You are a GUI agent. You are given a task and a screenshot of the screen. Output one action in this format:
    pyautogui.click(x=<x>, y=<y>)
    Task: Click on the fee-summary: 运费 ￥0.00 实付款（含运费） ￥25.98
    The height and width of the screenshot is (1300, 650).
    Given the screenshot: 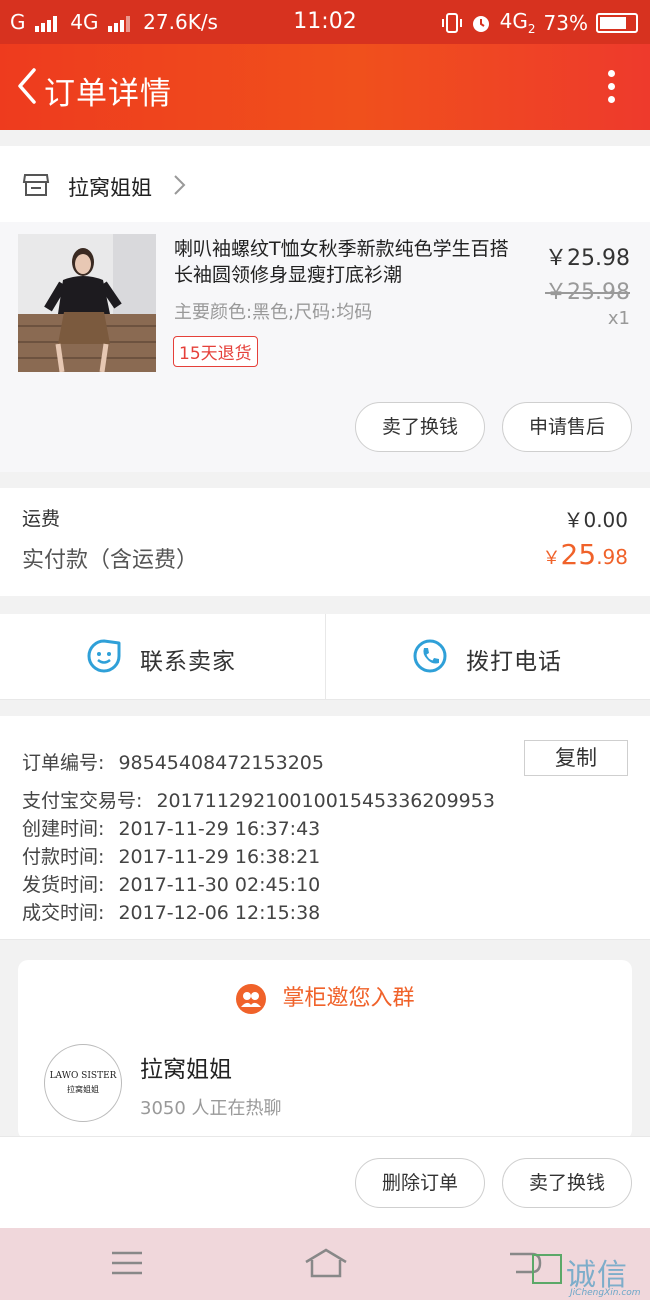 What is the action you would take?
    pyautogui.click(x=325, y=542)
    